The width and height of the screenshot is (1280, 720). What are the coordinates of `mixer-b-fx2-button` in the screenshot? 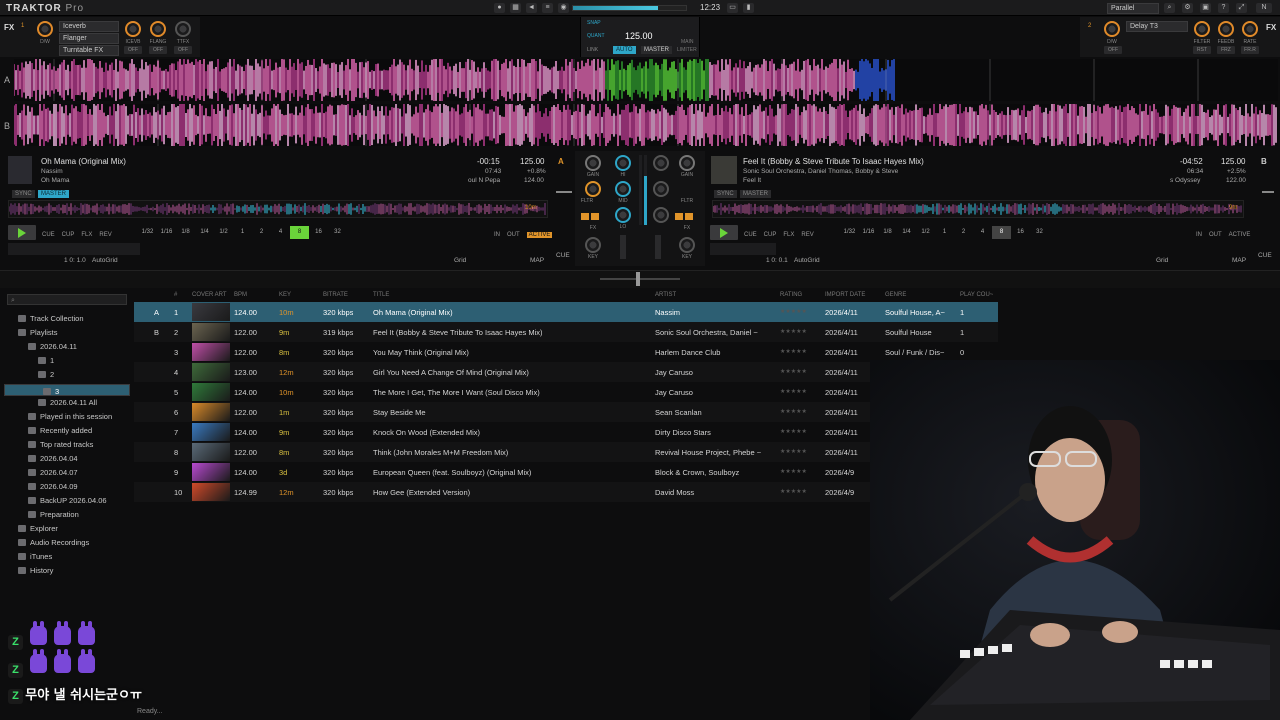 It's located at (689, 216).